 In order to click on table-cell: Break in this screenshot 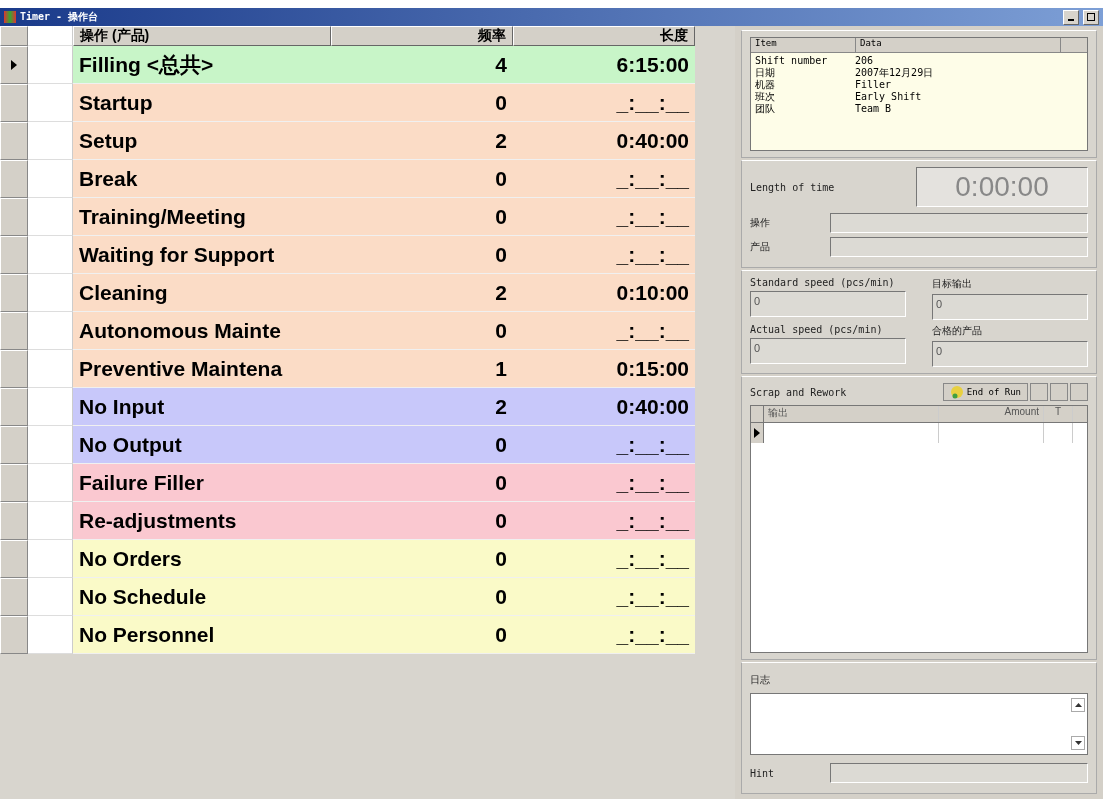, I will do `click(202, 179)`.